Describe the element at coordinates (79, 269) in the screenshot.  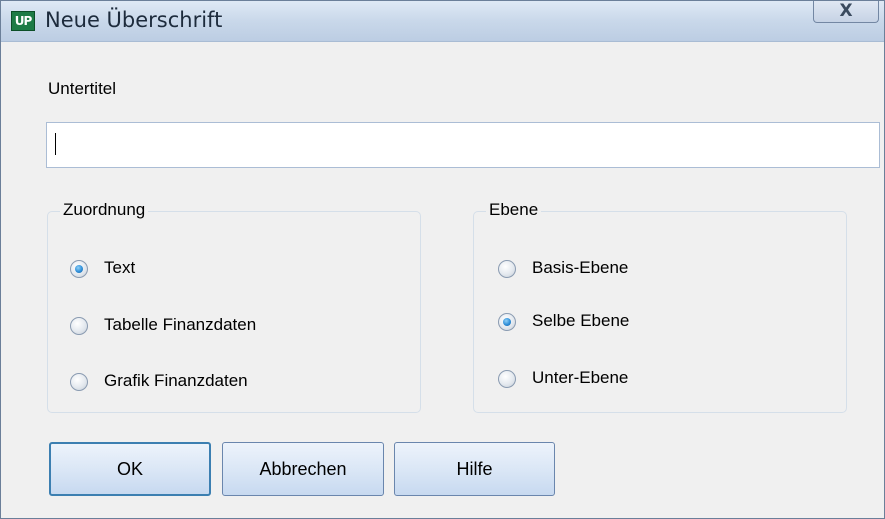
I see `radio-text` at that location.